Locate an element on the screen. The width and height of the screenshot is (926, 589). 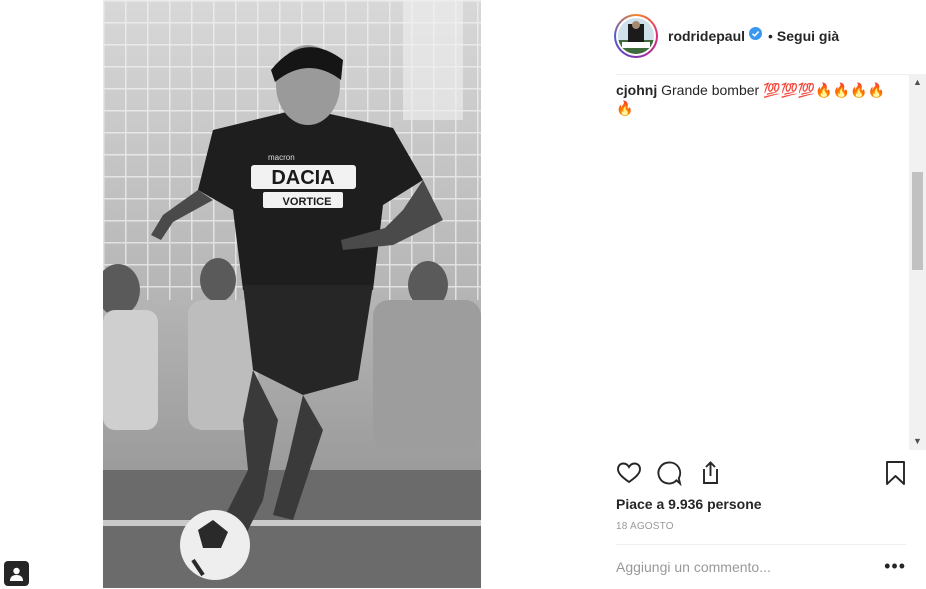
post-header: rodridepaul • Segui già is located at coordinates (726, 36).